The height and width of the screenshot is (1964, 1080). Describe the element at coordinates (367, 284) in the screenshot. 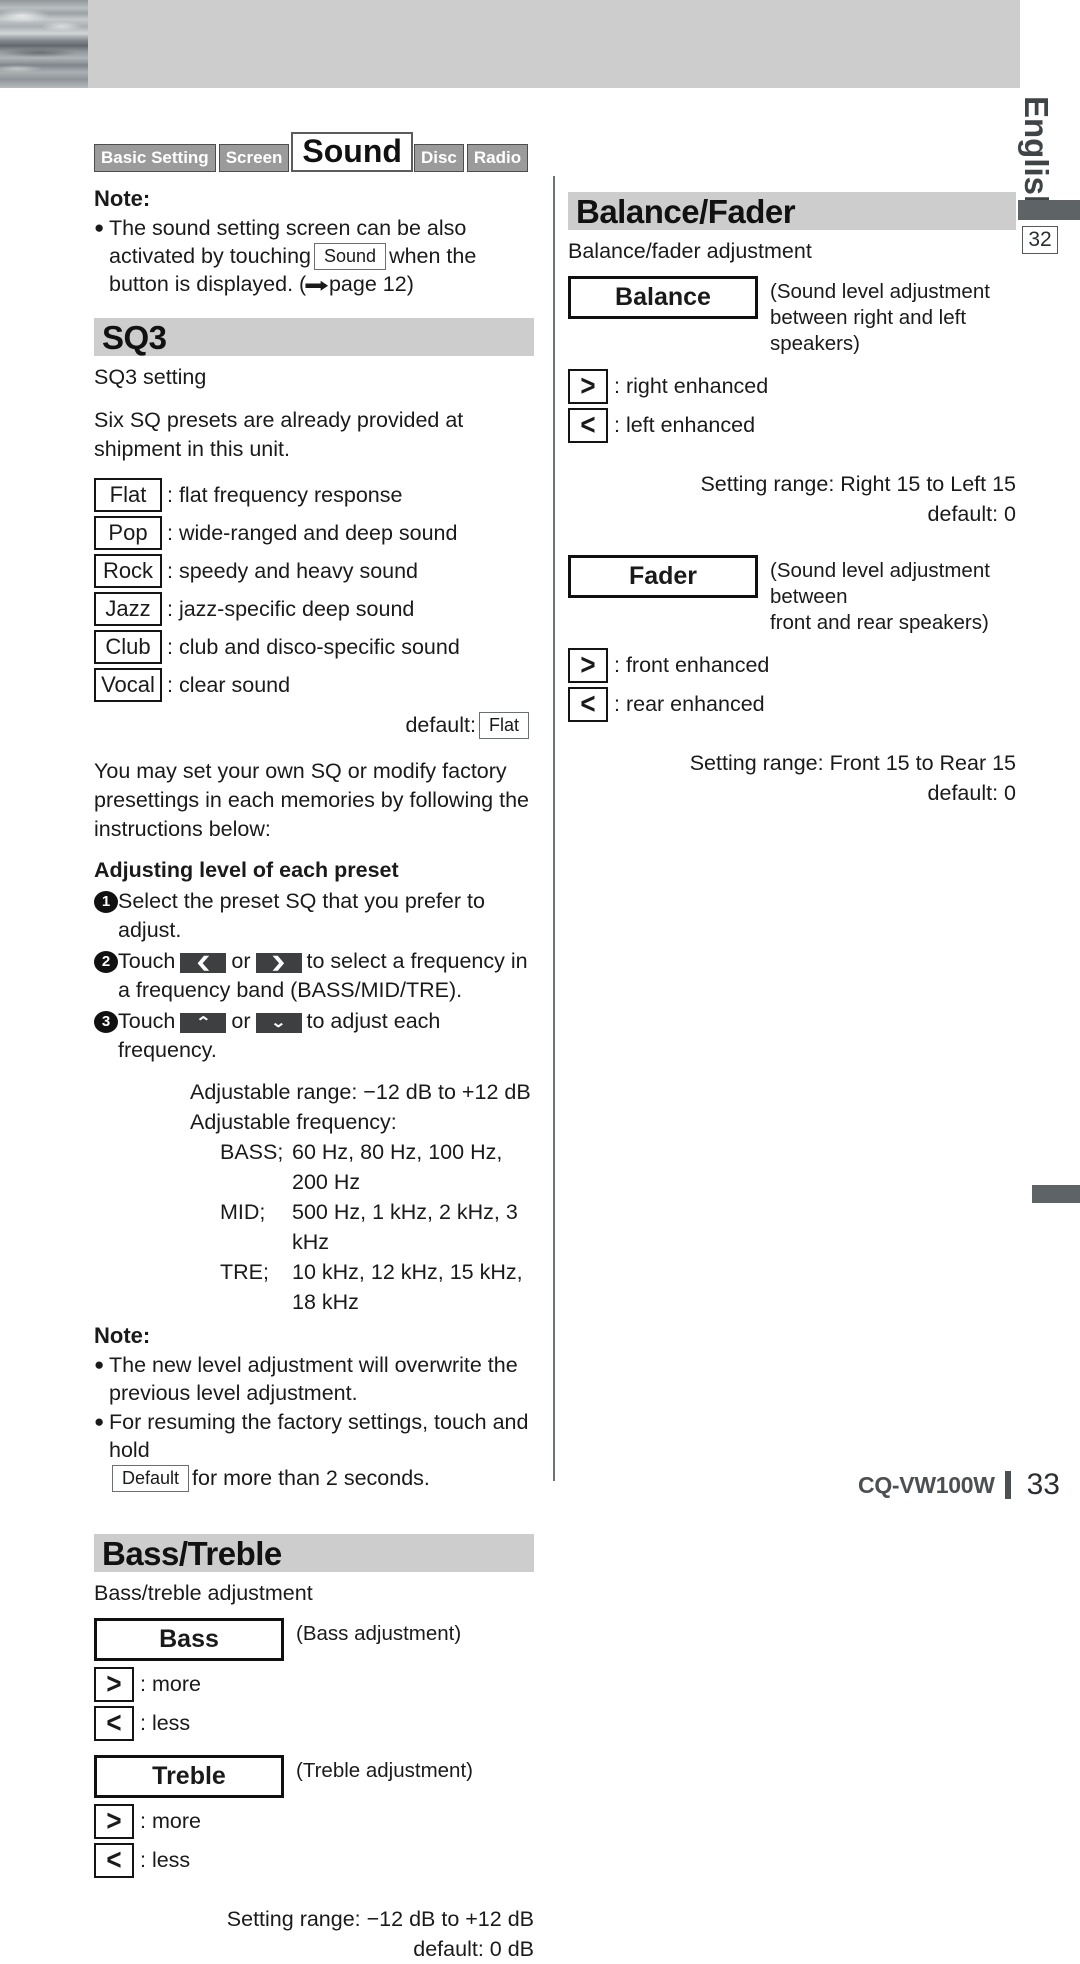

I see `note-page-ref: page 12` at that location.